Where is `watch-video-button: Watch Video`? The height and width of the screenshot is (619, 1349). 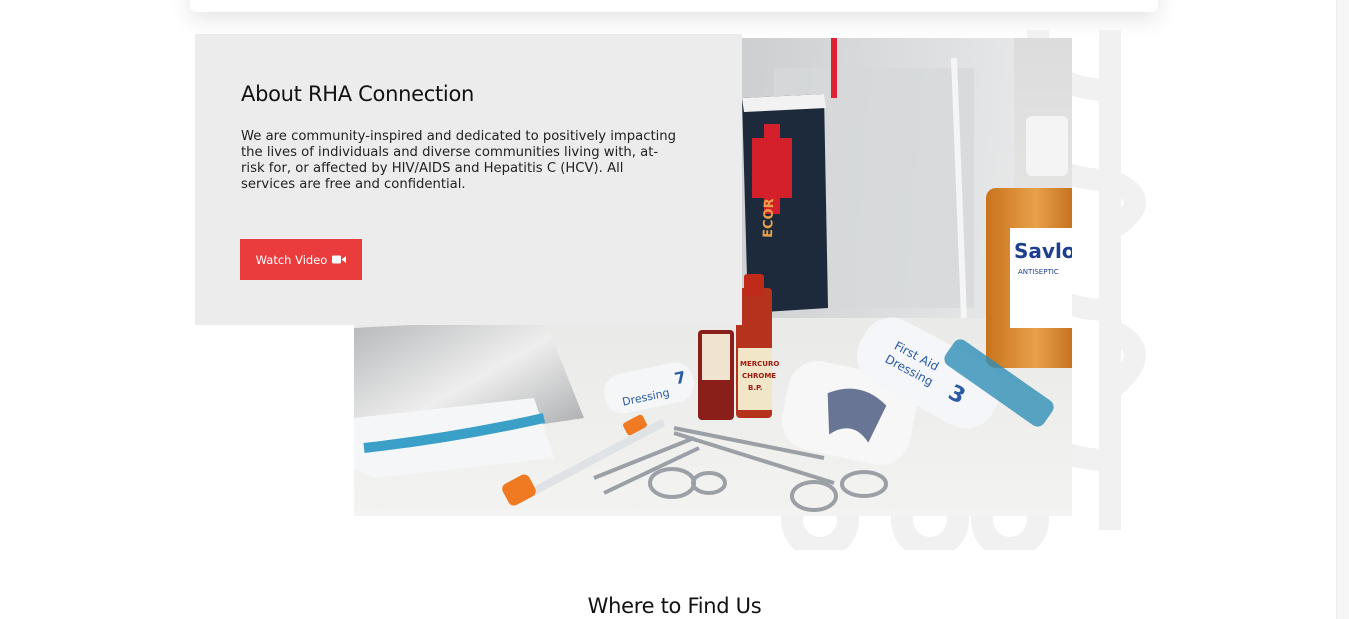
watch-video-button: Watch Video is located at coordinates (301, 259).